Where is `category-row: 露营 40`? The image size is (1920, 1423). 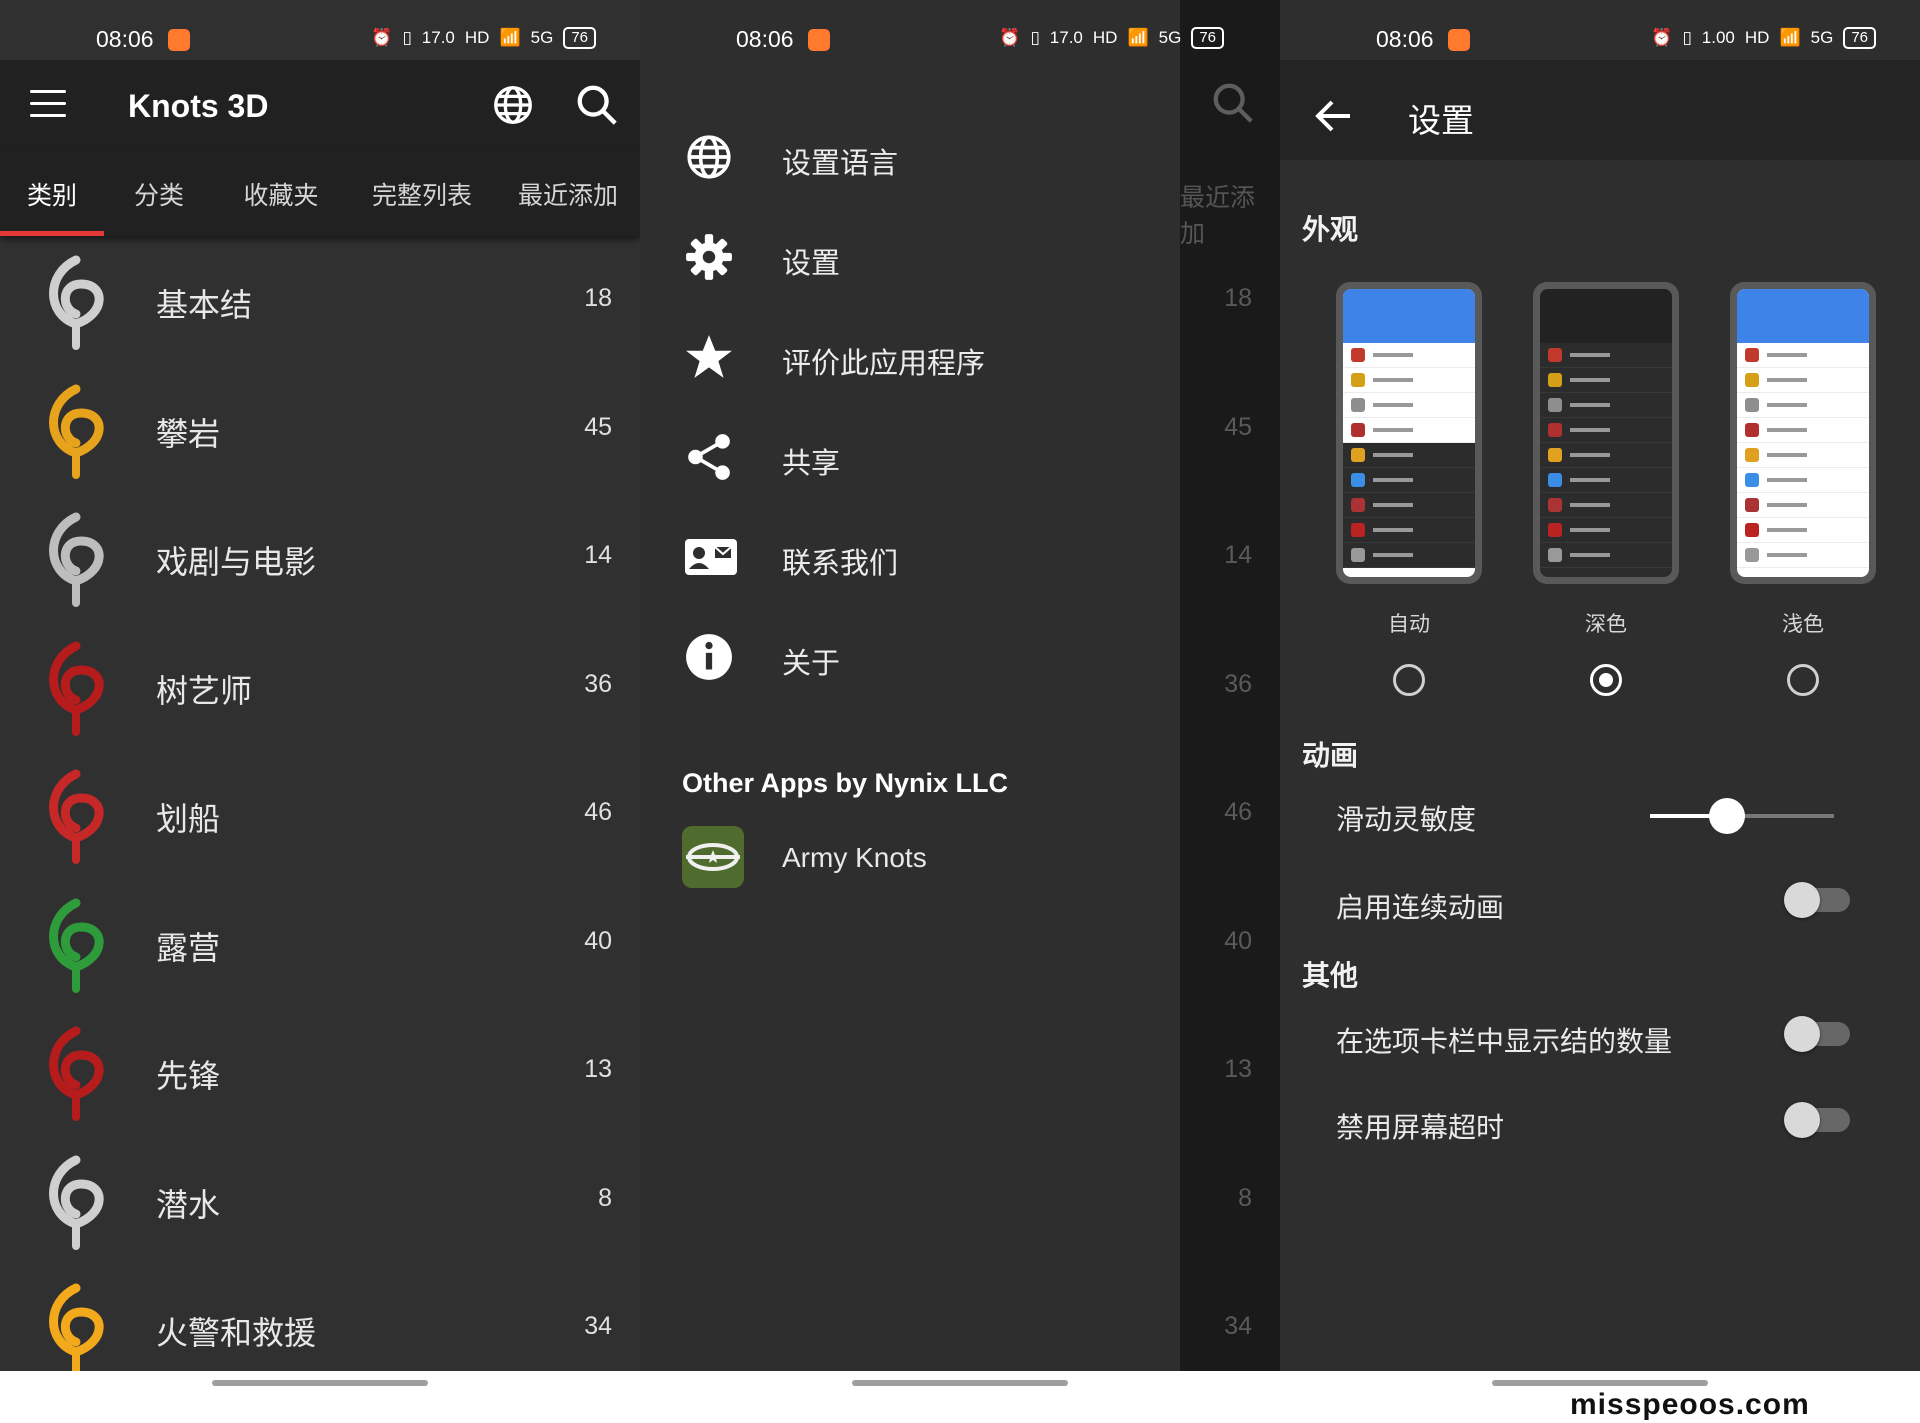 category-row: 露营 40 is located at coordinates (320, 943).